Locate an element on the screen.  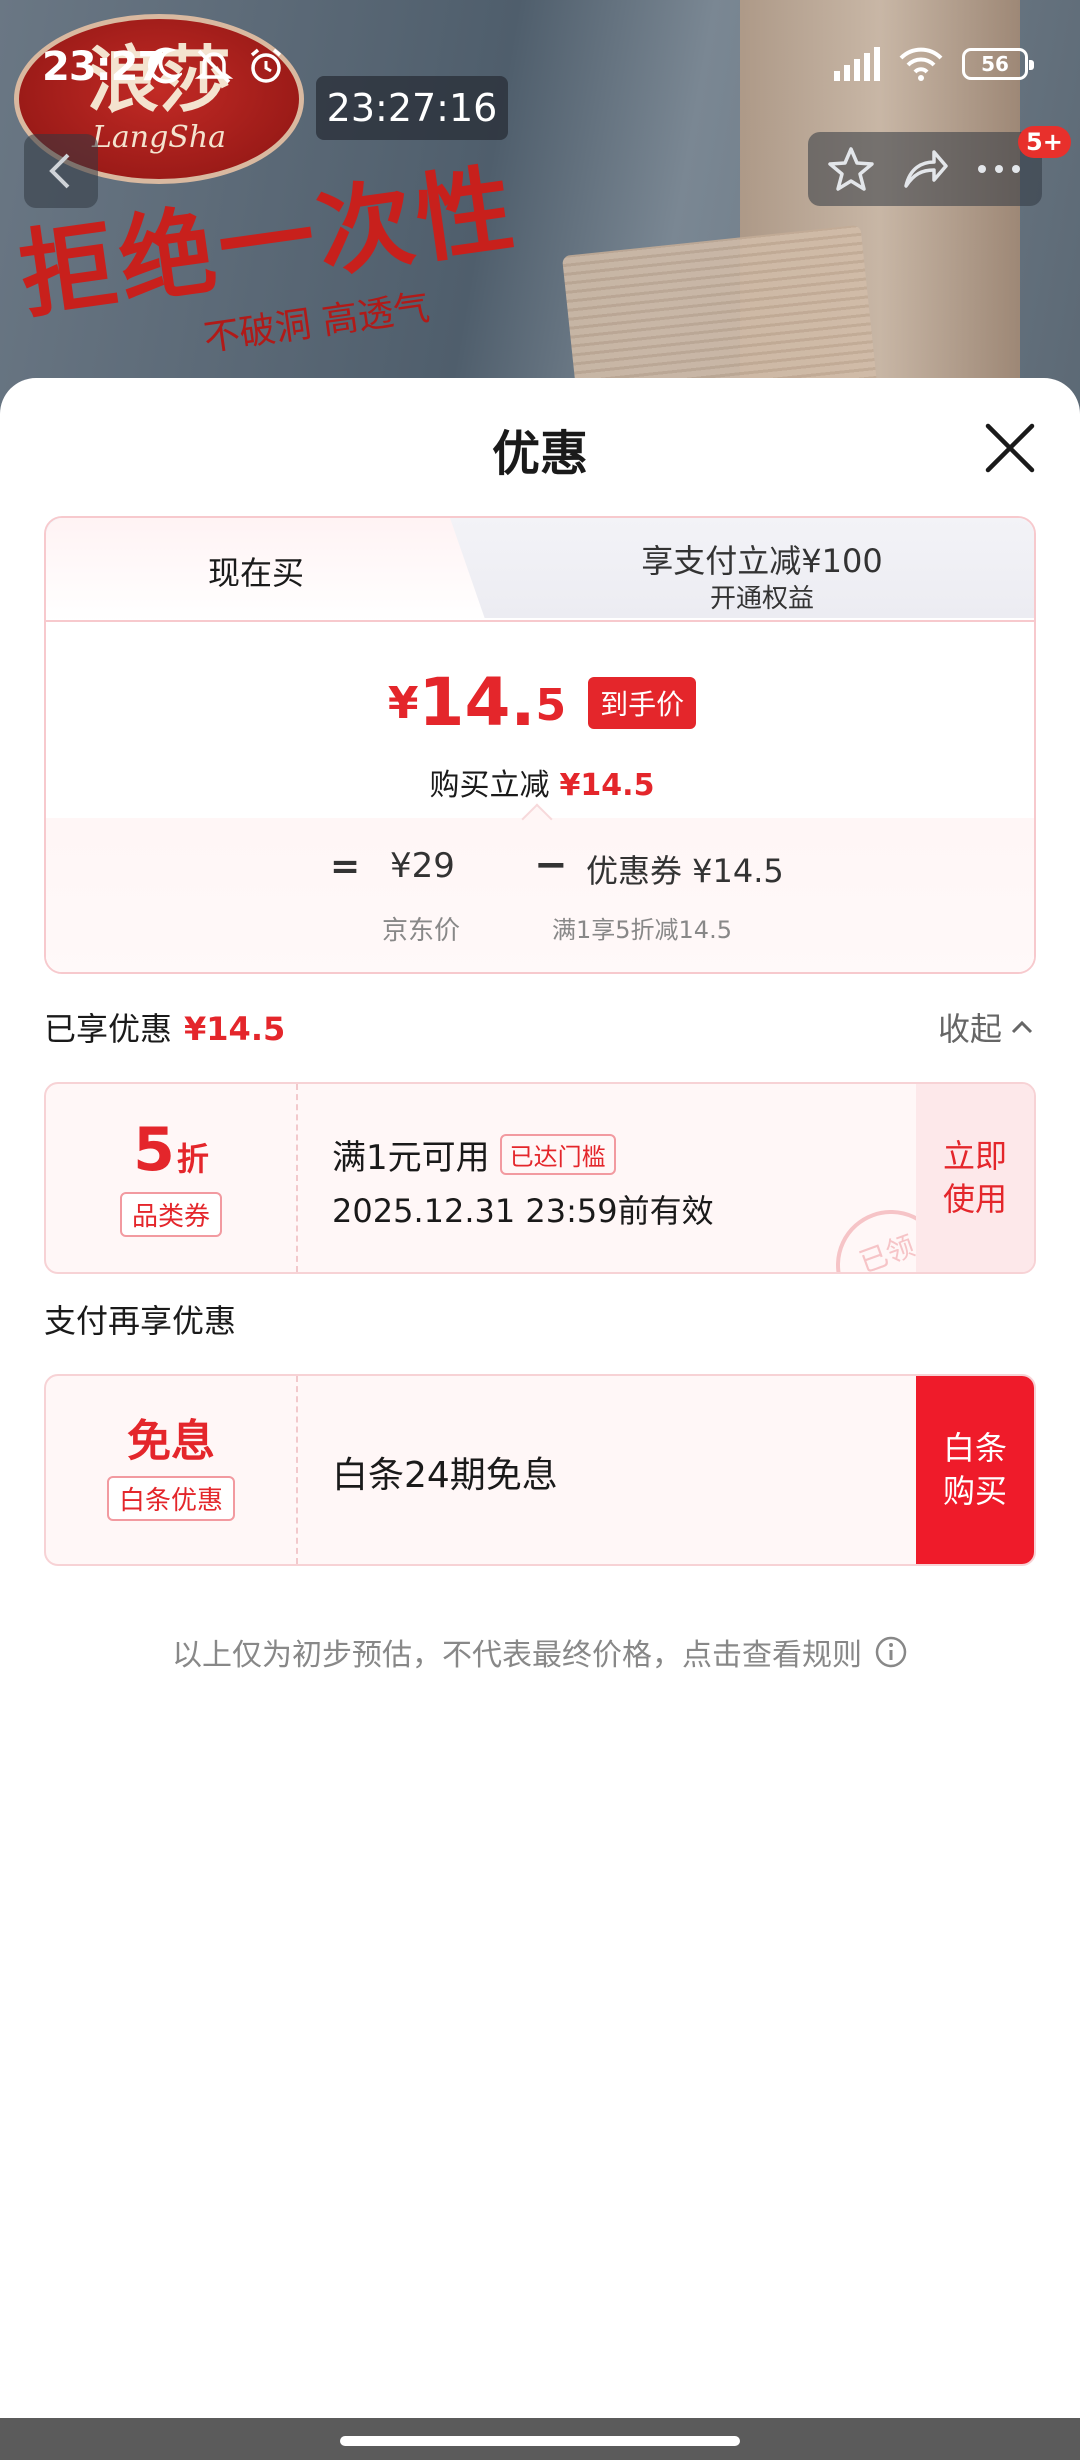
status-icons-right: 56 is located at coordinates (934, 64).